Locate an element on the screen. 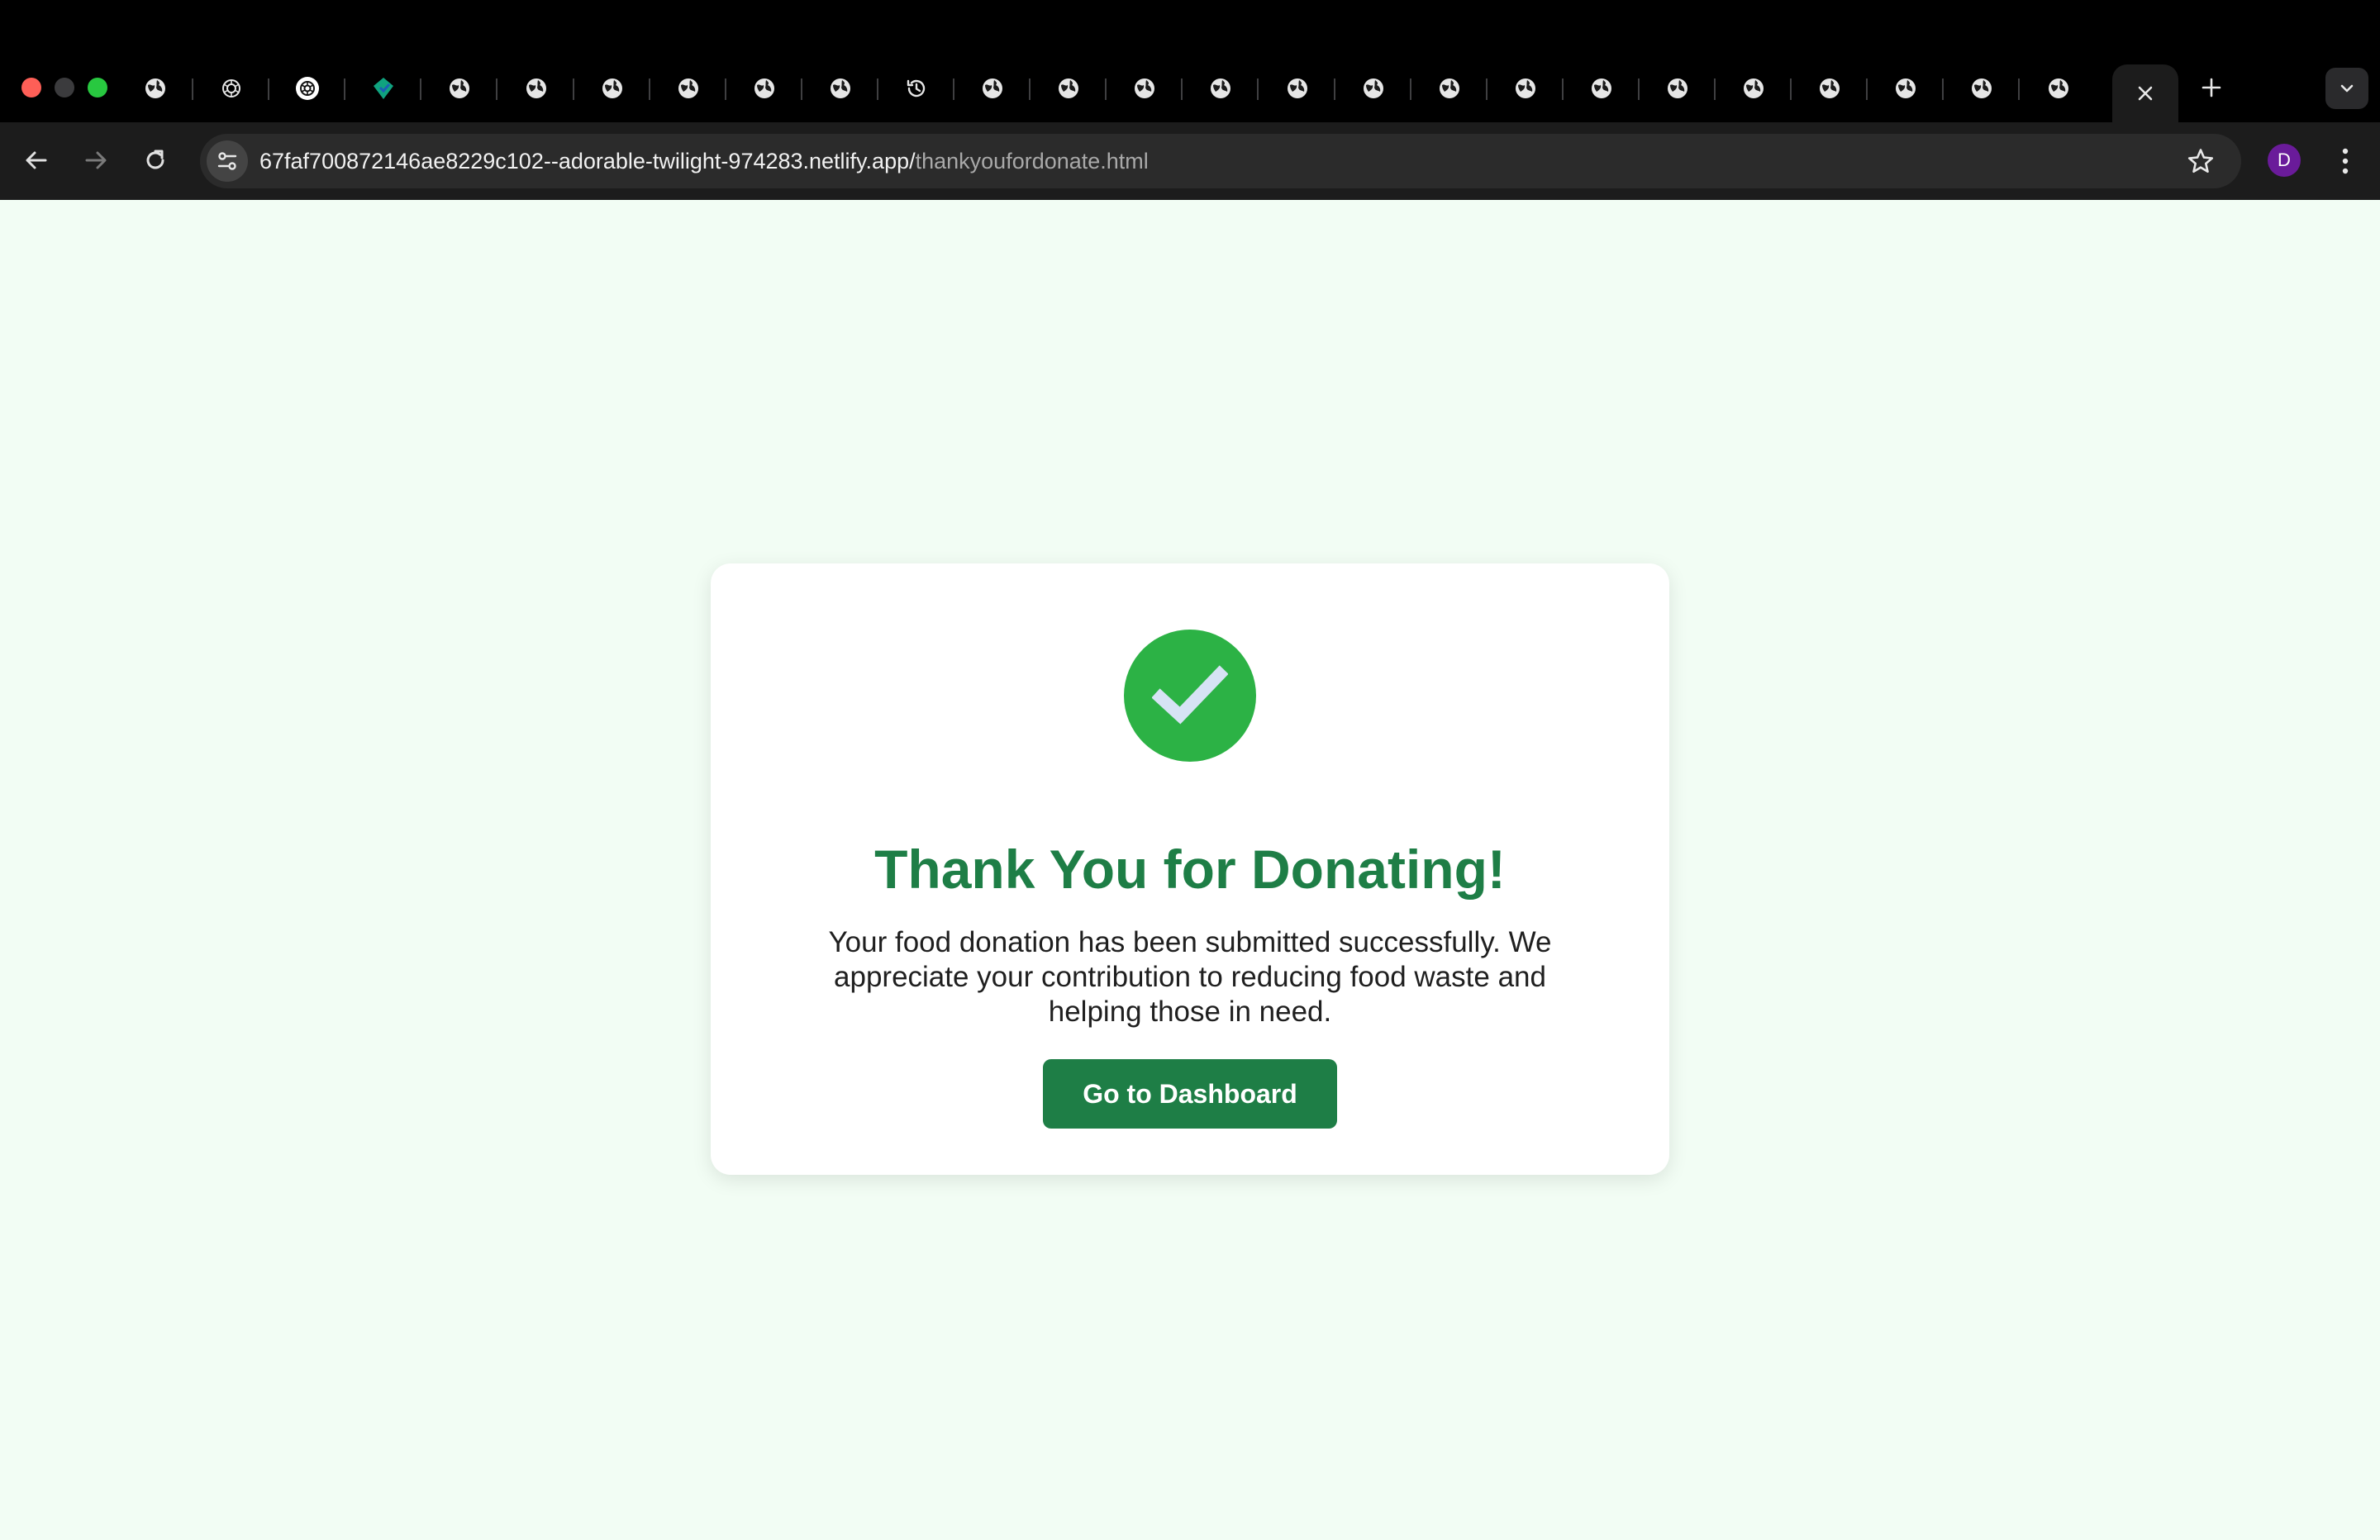 Image resolution: width=2380 pixels, height=1540 pixels. arrow-left-icon is located at coordinates (36, 160).